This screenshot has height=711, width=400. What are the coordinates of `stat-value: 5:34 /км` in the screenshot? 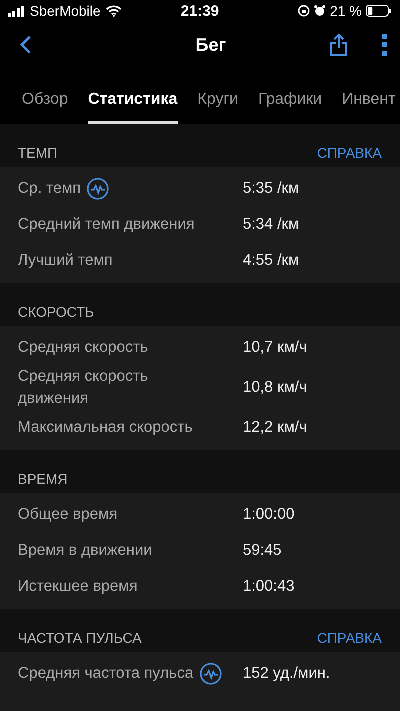 It's located at (271, 225).